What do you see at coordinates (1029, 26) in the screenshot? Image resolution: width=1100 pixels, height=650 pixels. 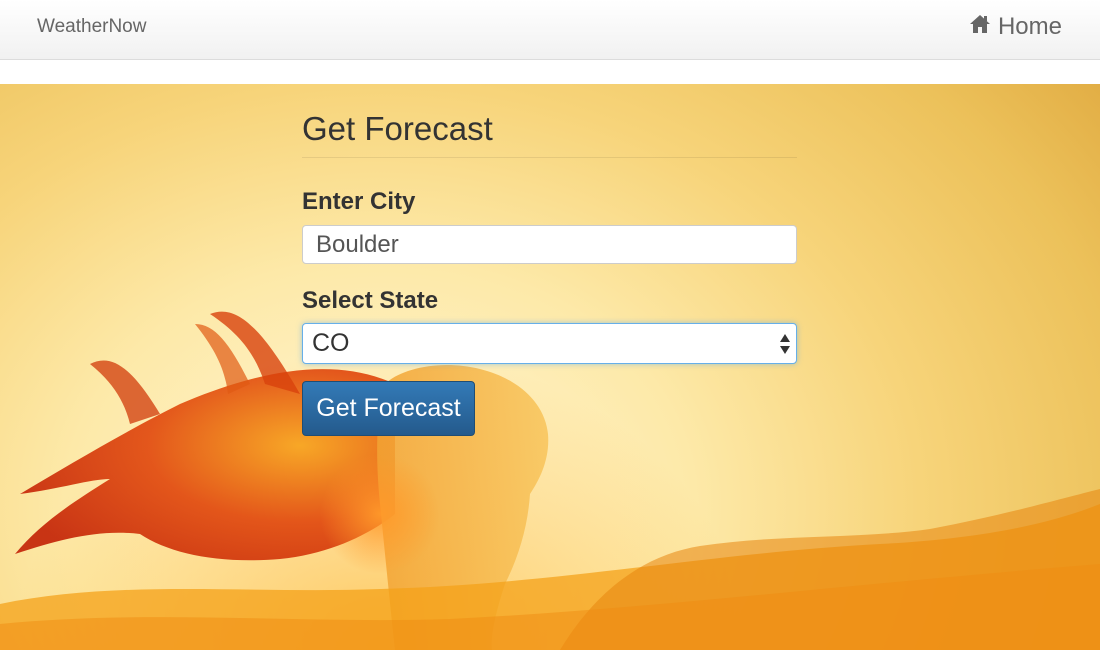 I see `home-label: Home` at bounding box center [1029, 26].